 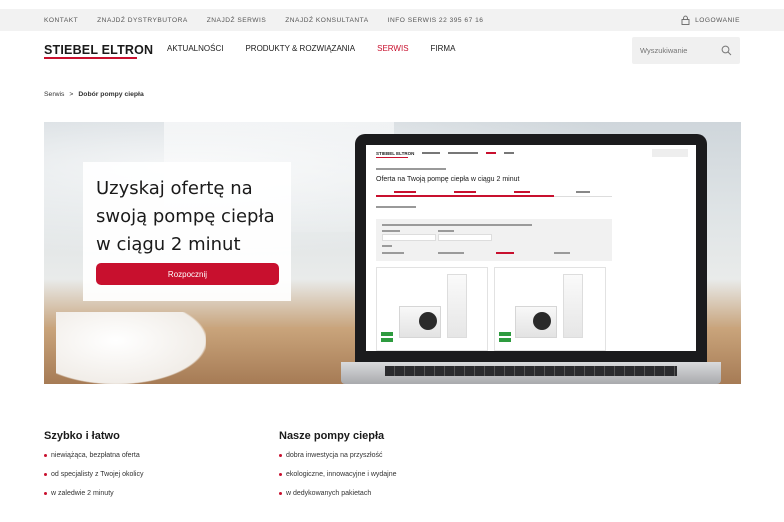 I want to click on login-label: LOGOWANIE, so click(x=717, y=20).